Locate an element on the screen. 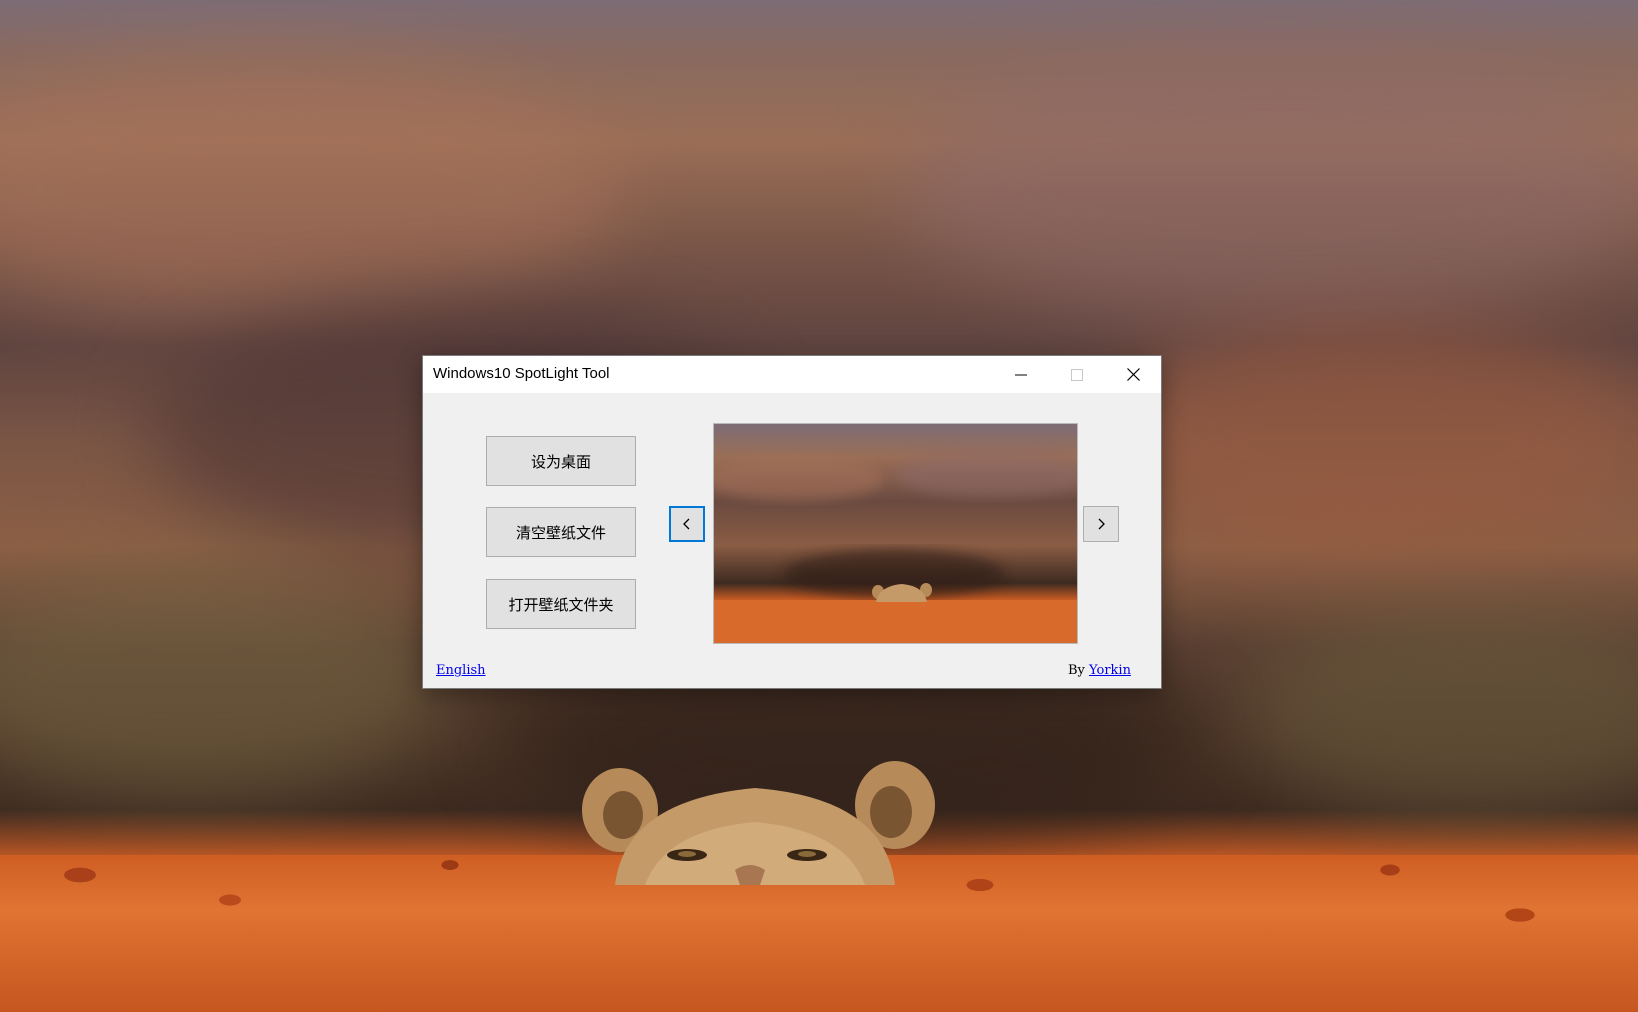 The image size is (1638, 1012). maximize-button is located at coordinates (1077, 374).